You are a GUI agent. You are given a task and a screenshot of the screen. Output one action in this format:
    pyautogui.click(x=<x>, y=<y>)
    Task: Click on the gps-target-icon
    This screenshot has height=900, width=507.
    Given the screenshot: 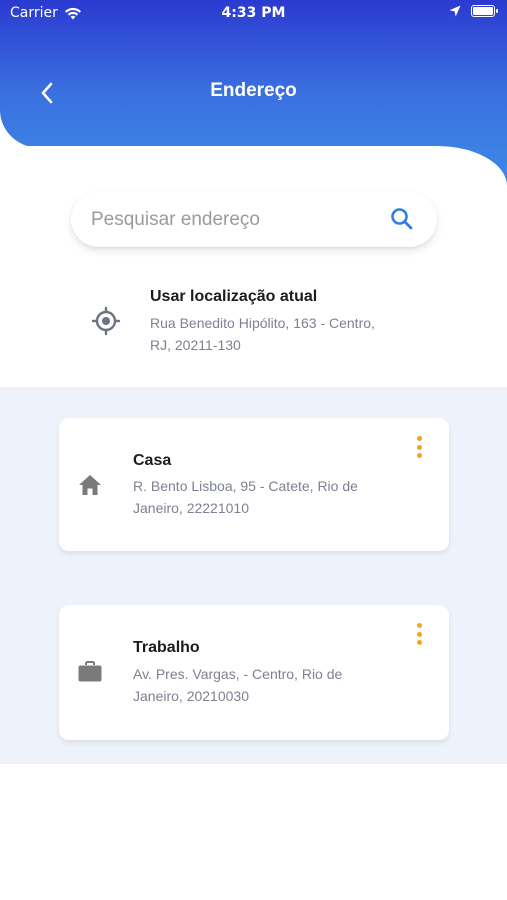 What is the action you would take?
    pyautogui.click(x=106, y=321)
    